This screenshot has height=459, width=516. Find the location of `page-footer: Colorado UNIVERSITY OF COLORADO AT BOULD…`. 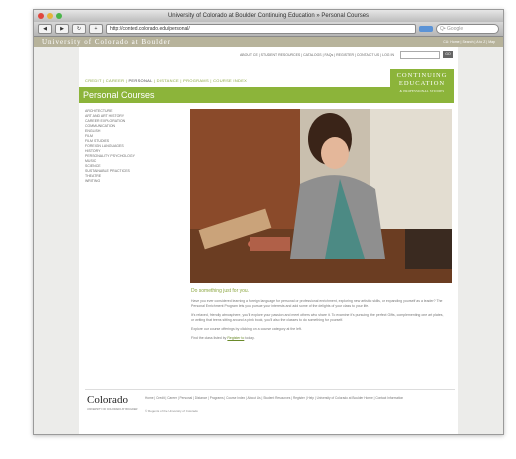

page-footer: Colorado UNIVERSITY OF COLORADO AT BOULD… is located at coordinates (270, 401).